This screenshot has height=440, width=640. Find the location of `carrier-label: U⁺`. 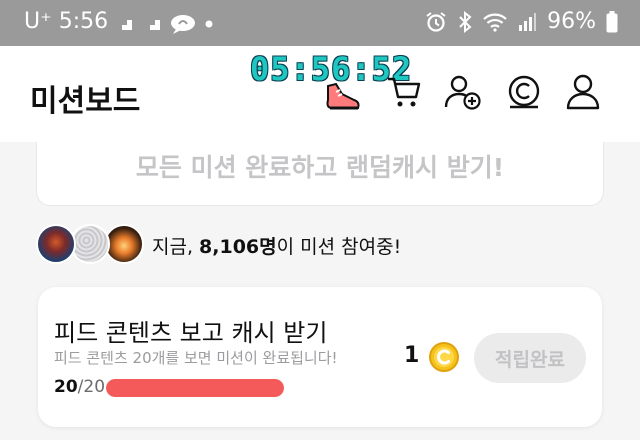

carrier-label: U⁺ is located at coordinates (38, 21).